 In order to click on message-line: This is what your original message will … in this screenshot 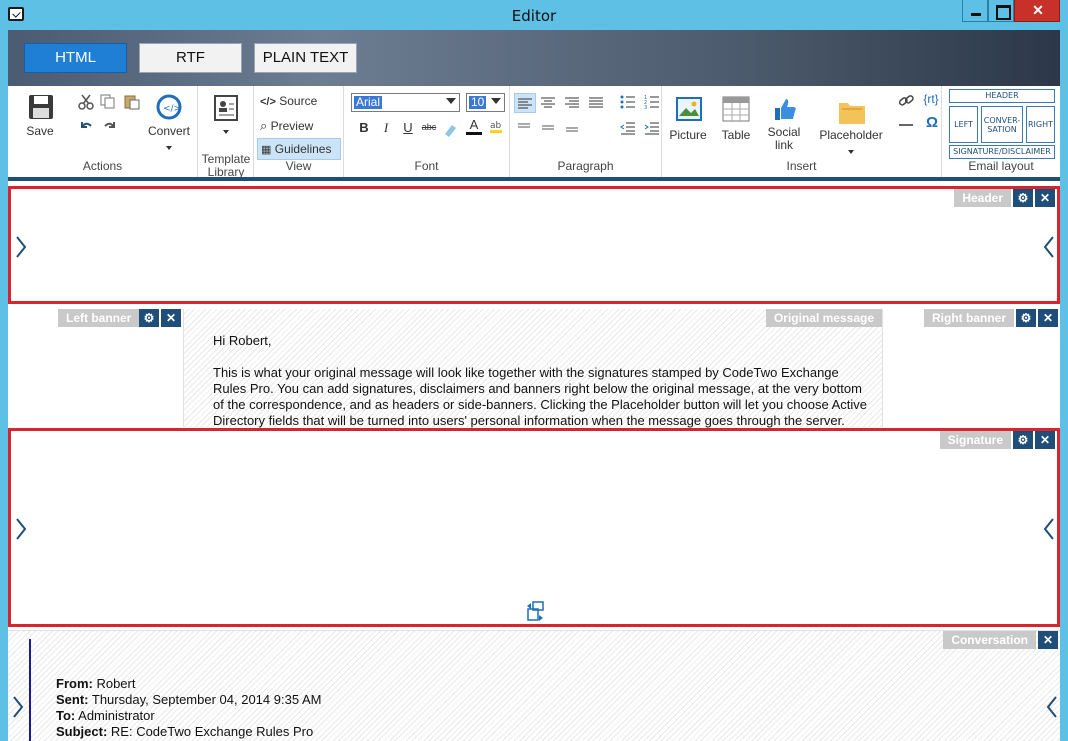, I will do `click(526, 372)`.